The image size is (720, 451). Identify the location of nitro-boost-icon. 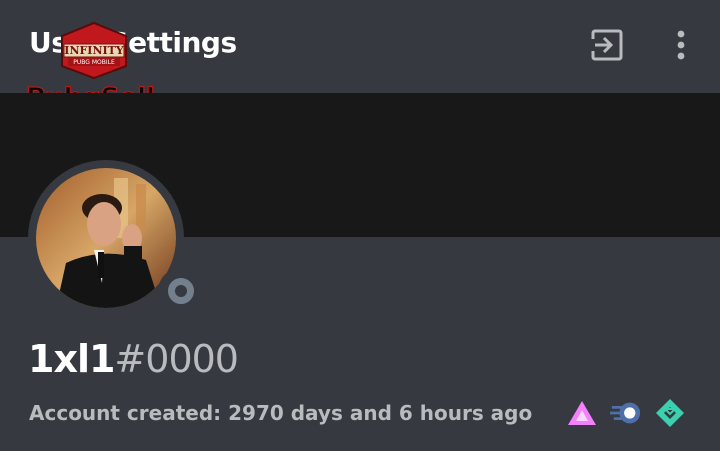
(625, 413).